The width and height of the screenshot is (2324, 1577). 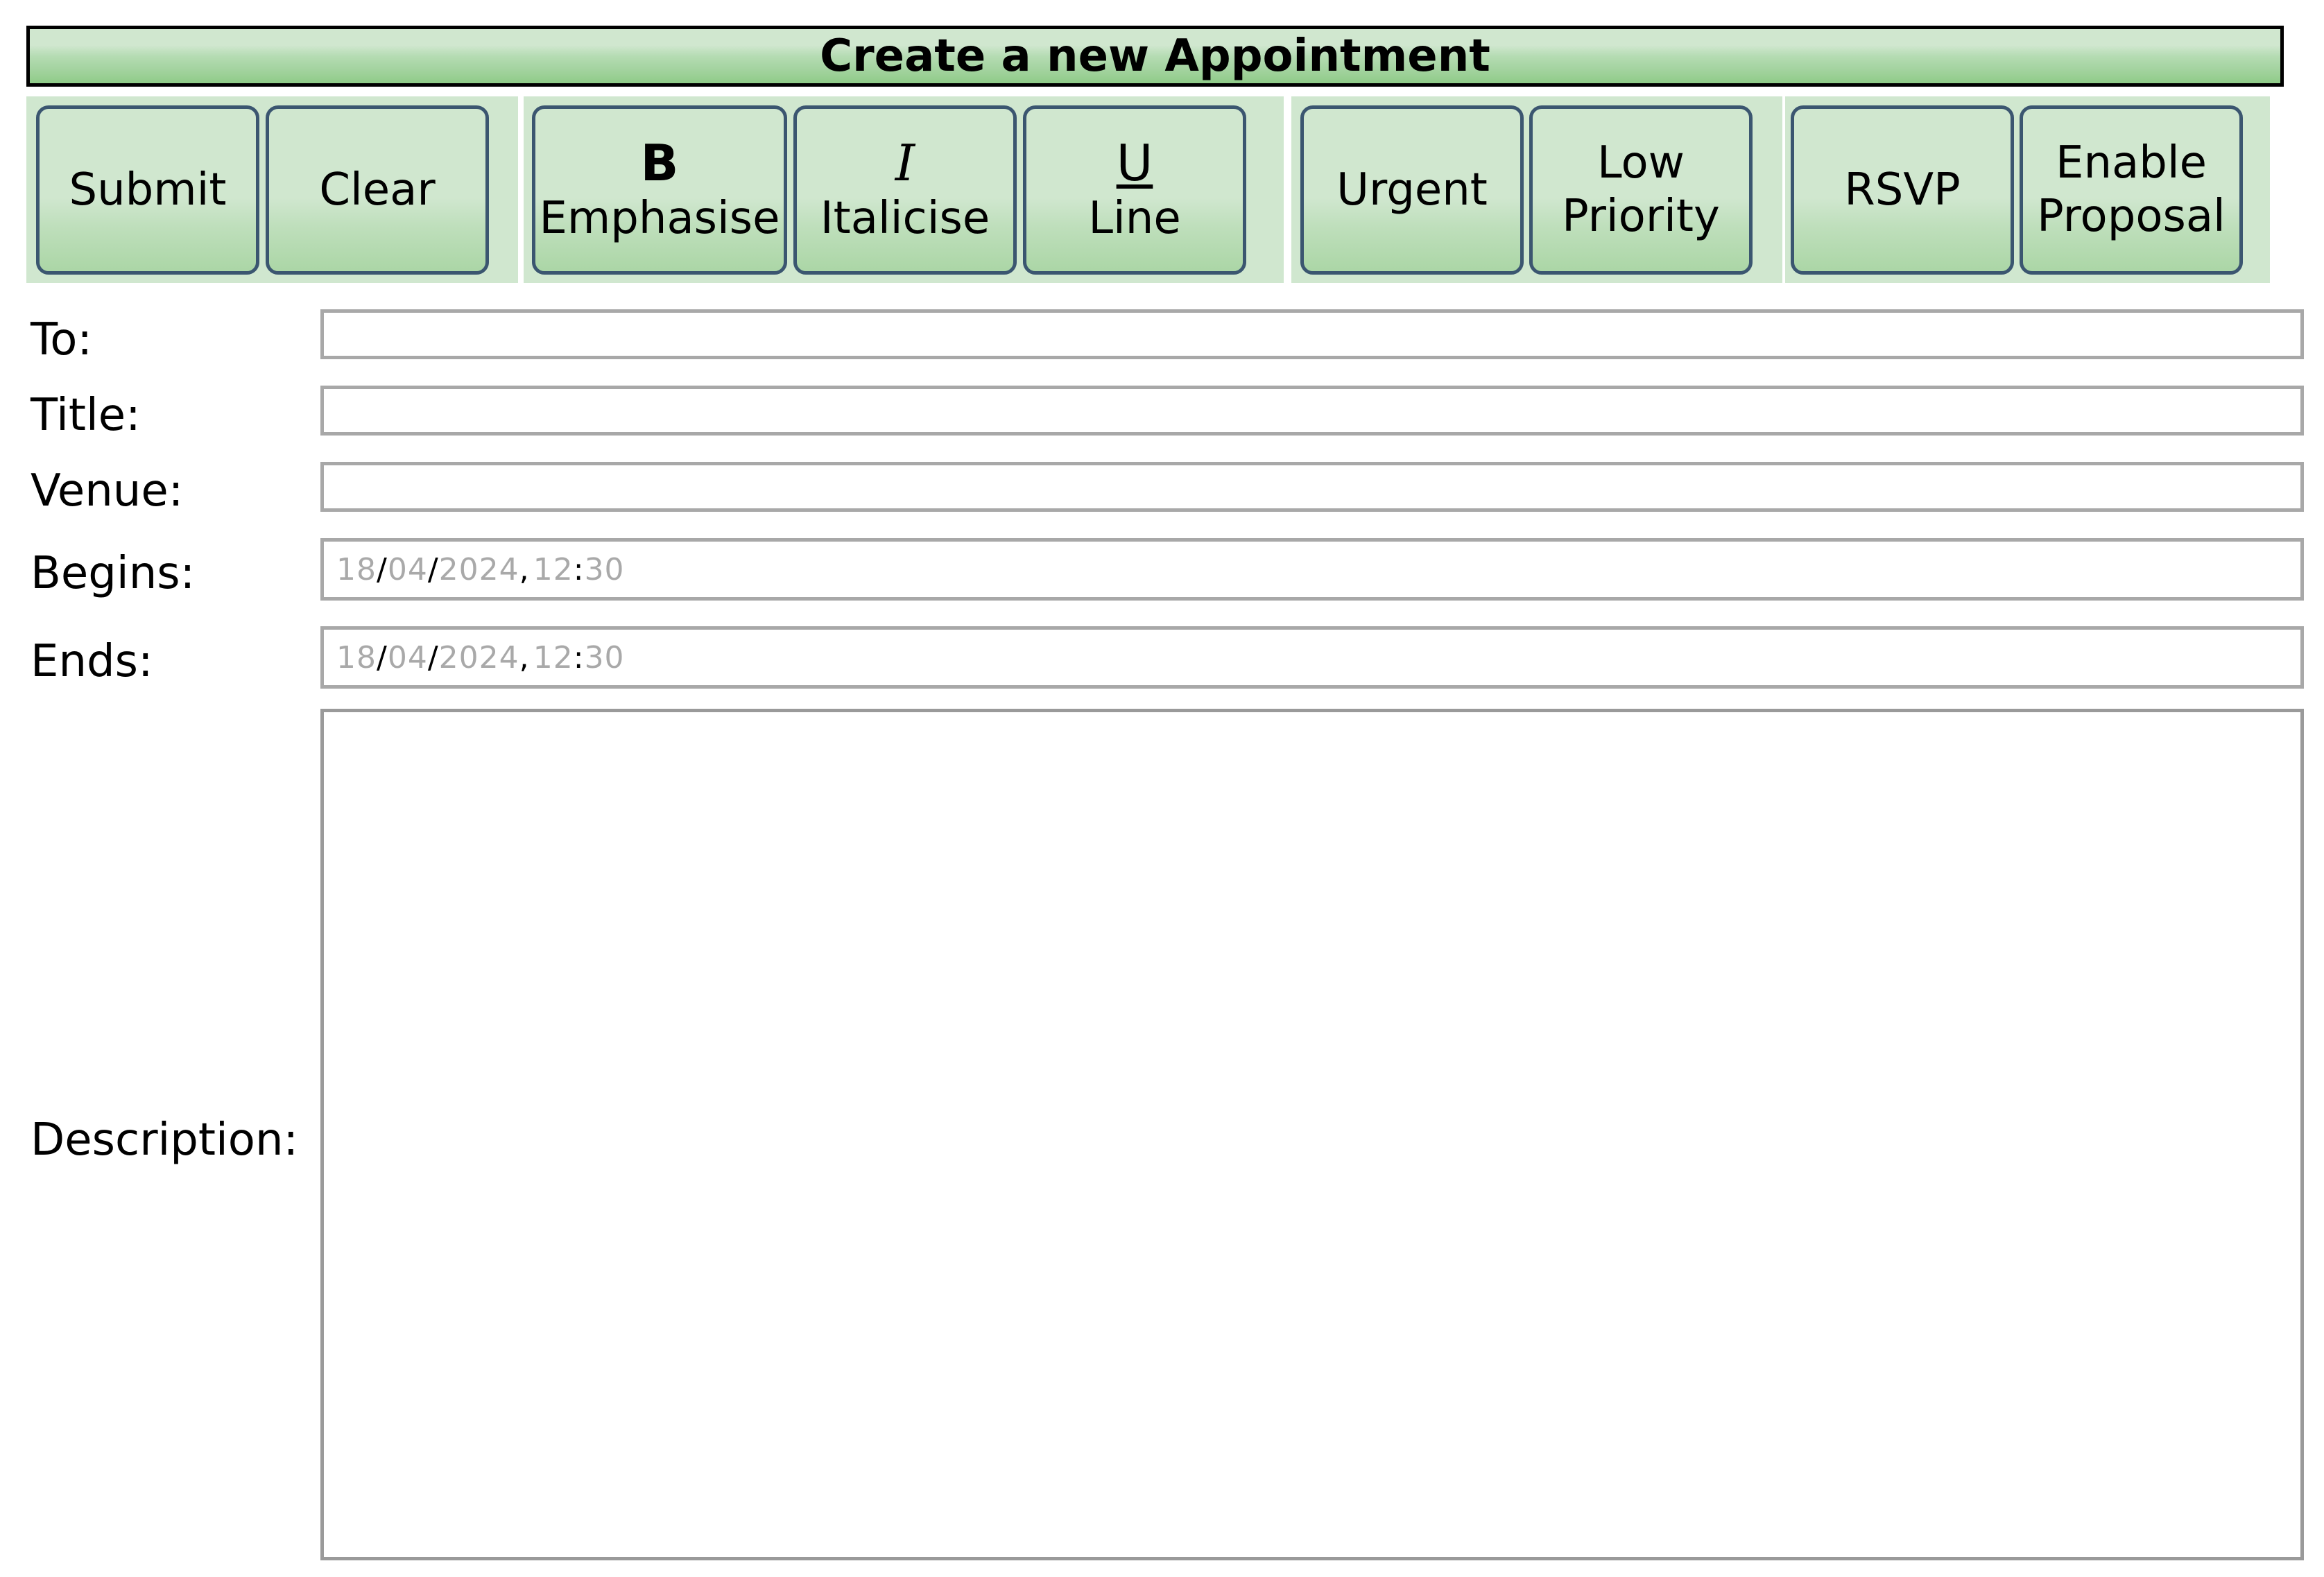 I want to click on ends-year: 2024, so click(x=479, y=657).